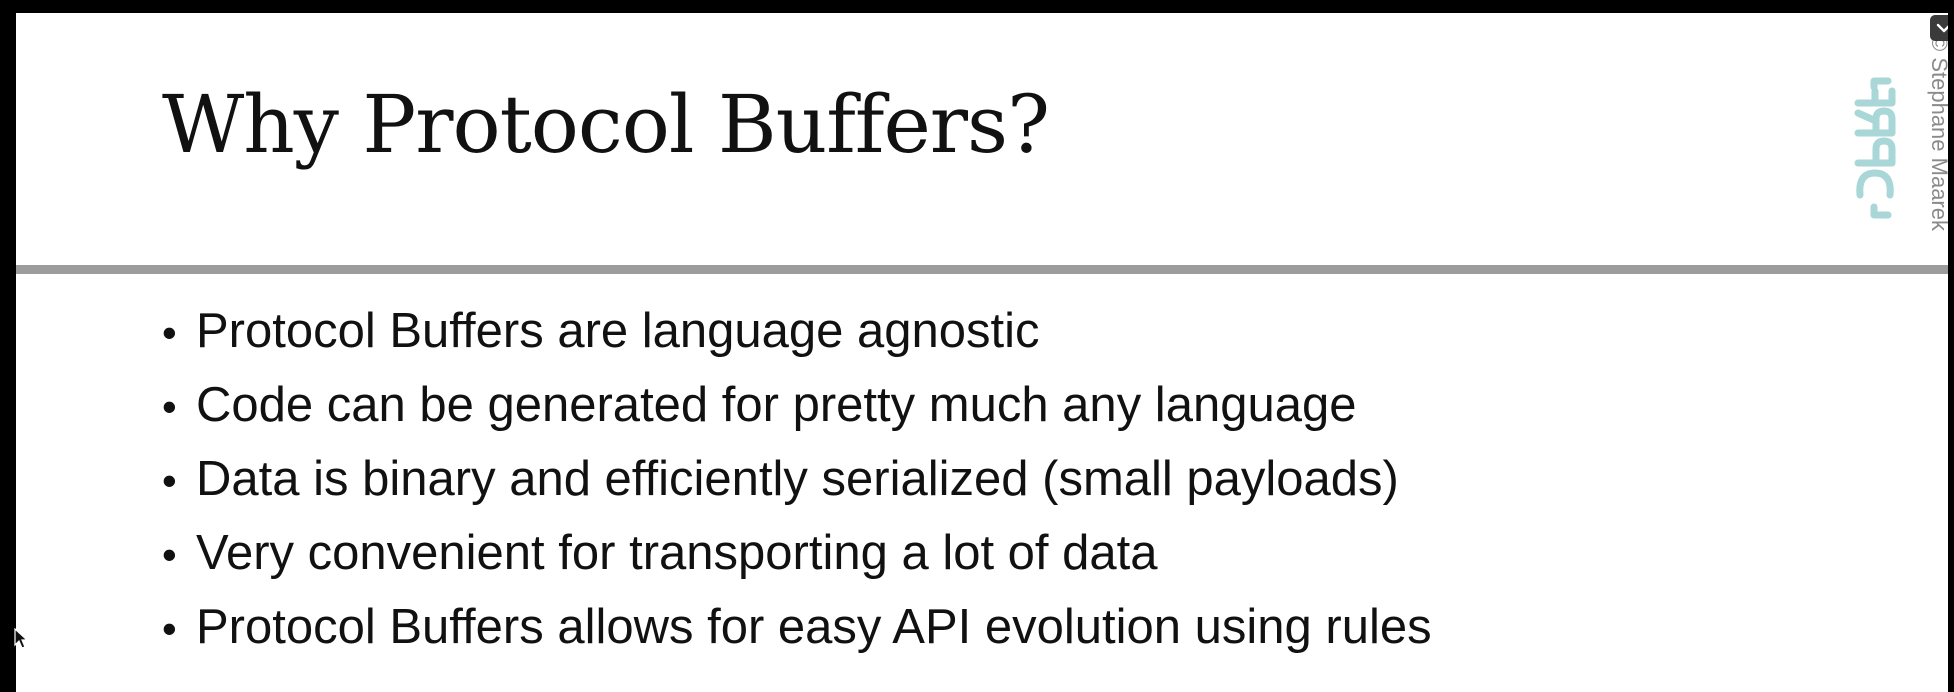 This screenshot has width=1954, height=692. What do you see at coordinates (21, 638) in the screenshot?
I see `mouse-cursor-icon` at bounding box center [21, 638].